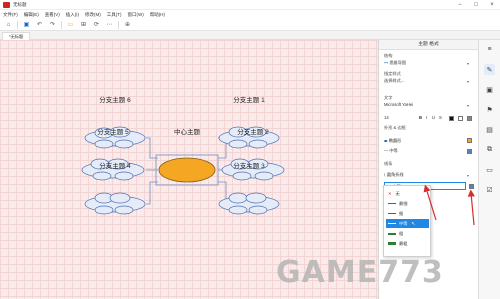 This screenshot has width=500, height=299. What do you see at coordinates (489, 129) in the screenshot?
I see `note-icon: ▤` at bounding box center [489, 129].